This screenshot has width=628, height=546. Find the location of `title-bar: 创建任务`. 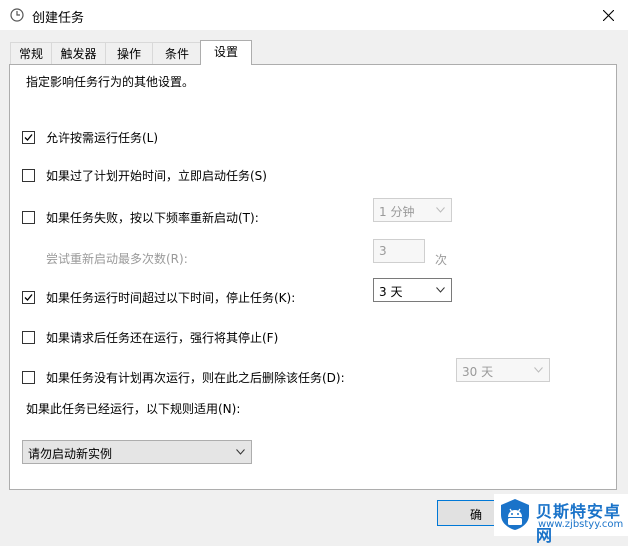

title-bar: 创建任务 is located at coordinates (314, 15).